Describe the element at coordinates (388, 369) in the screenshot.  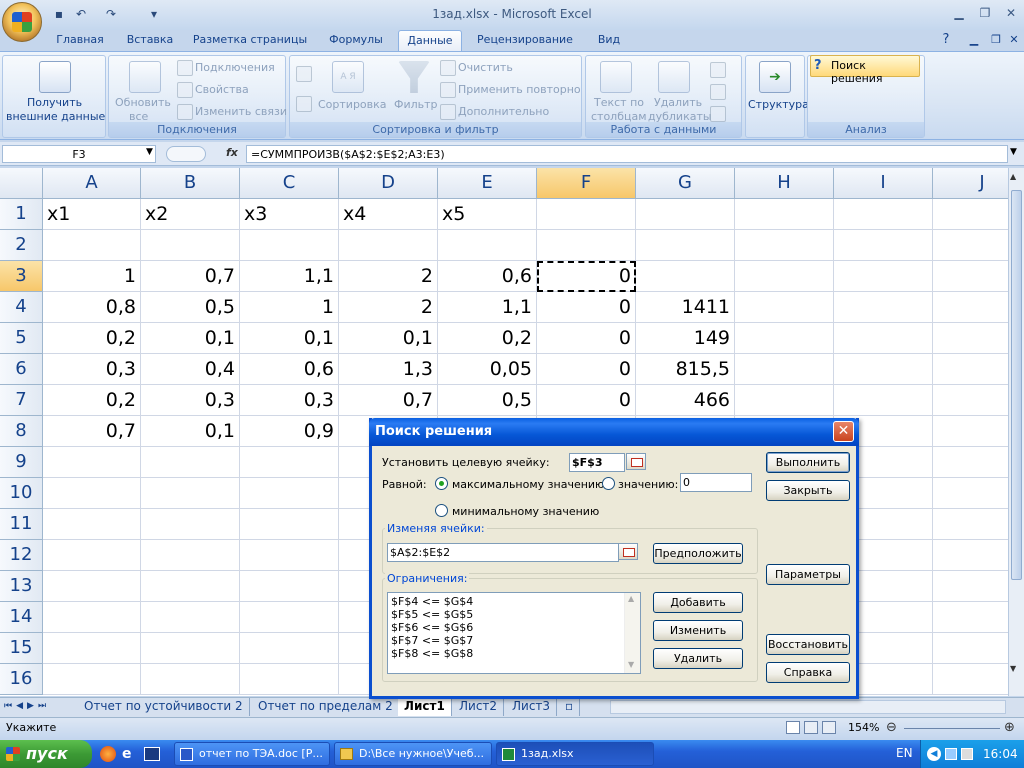
I see `cell-d6: 1,3` at that location.